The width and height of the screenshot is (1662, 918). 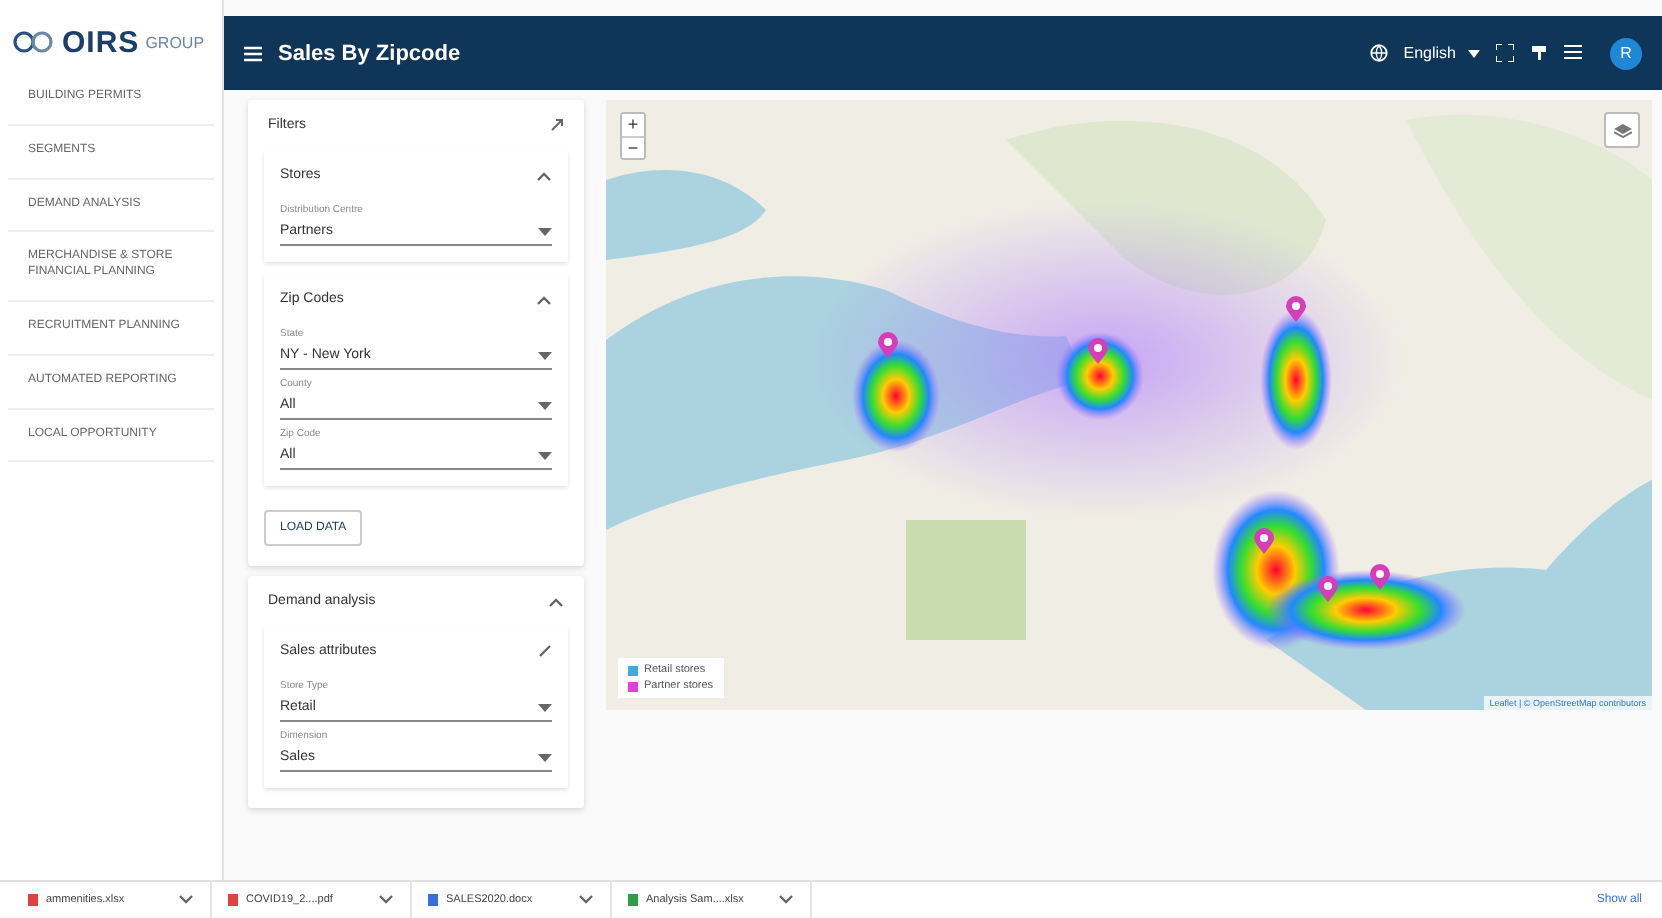 I want to click on brush-icon, so click(x=1539, y=53).